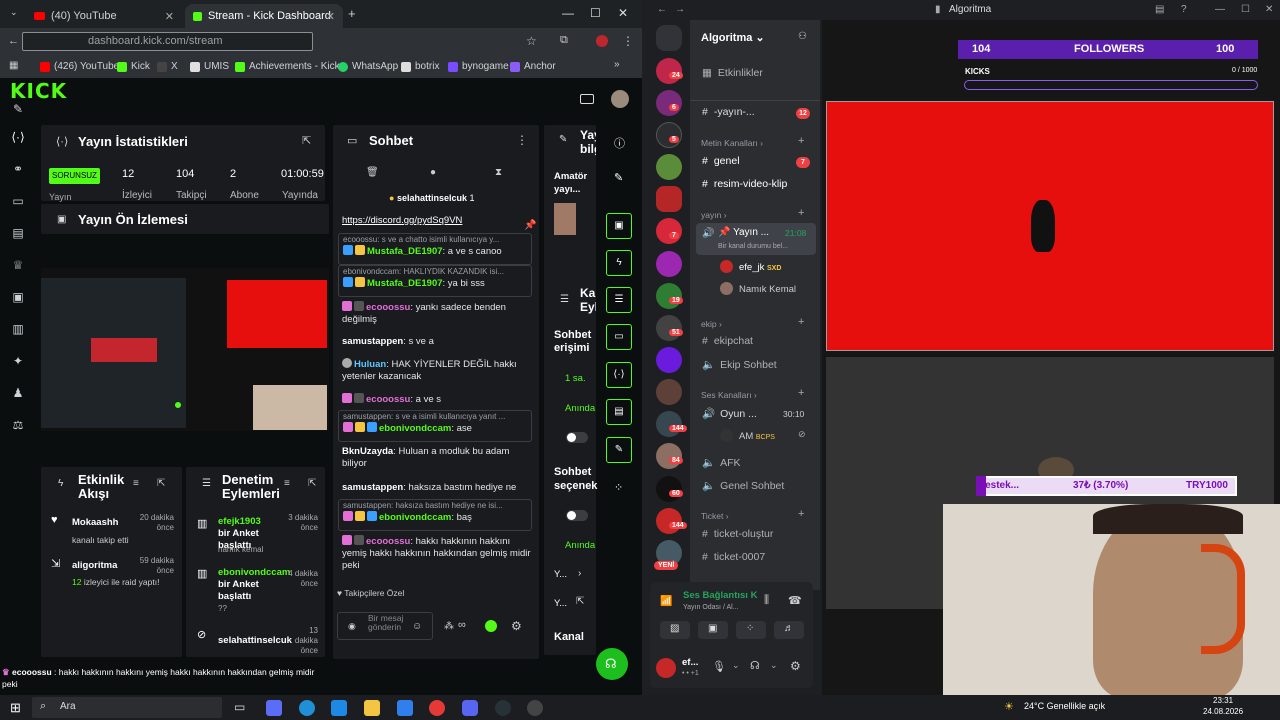 The width and height of the screenshot is (1280, 720). What do you see at coordinates (751, 630) in the screenshot?
I see `activities-button: ⁘` at bounding box center [751, 630].